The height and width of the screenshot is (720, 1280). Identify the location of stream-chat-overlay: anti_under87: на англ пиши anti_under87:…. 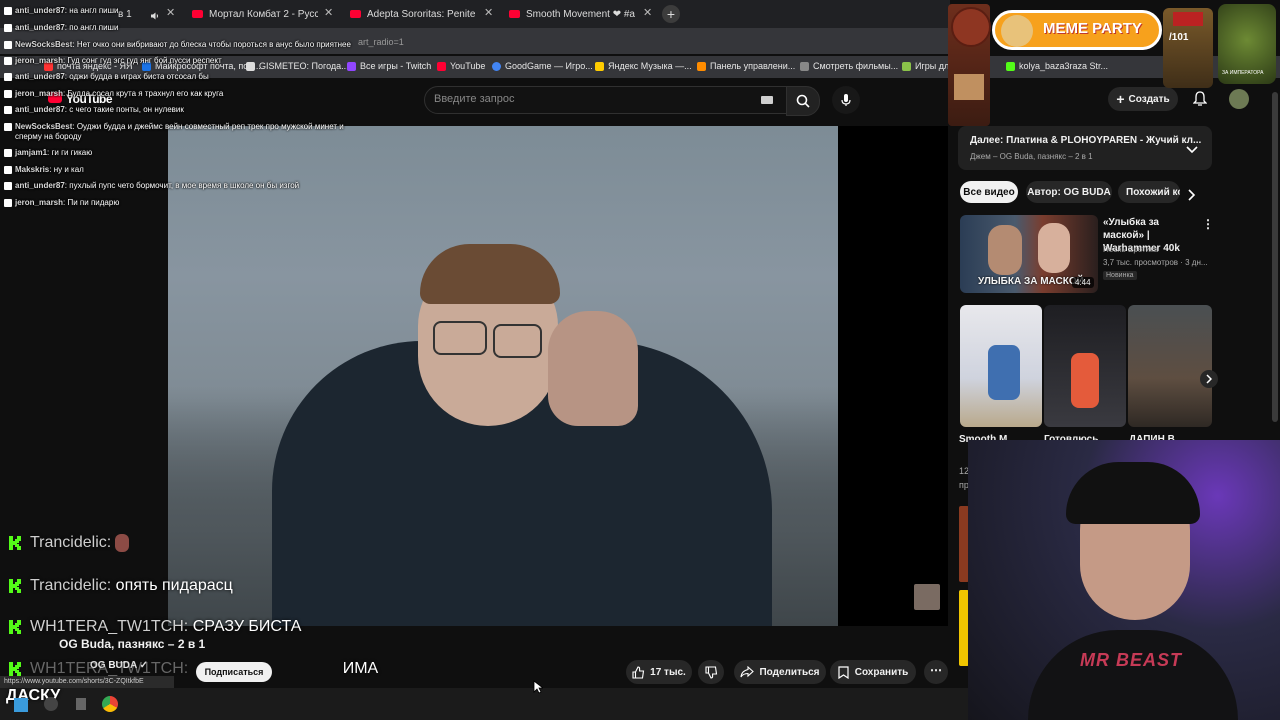
(190, 105).